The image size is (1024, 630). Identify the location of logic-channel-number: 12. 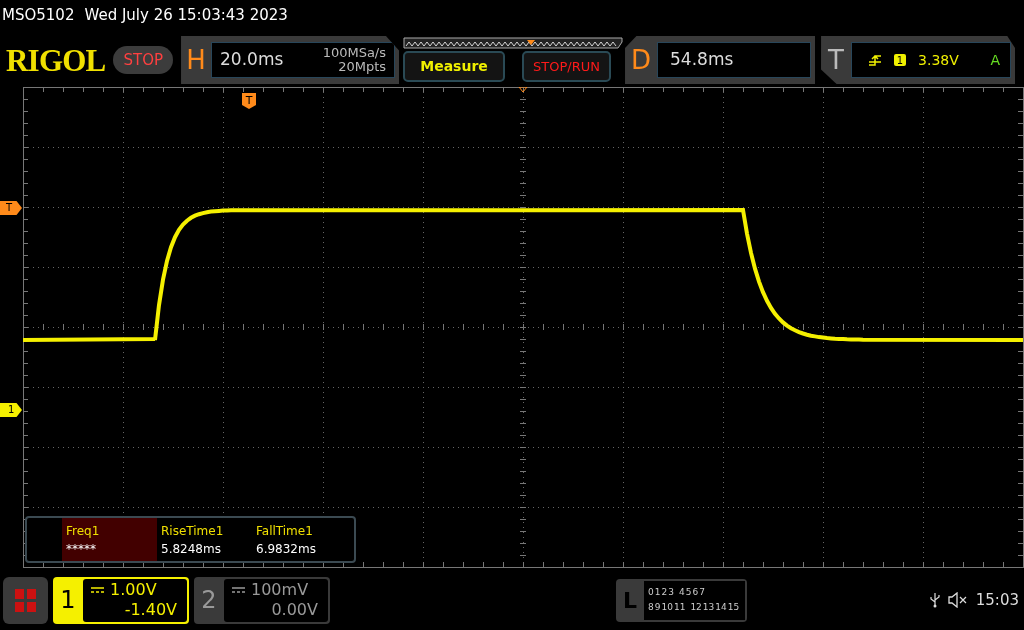
(696, 607).